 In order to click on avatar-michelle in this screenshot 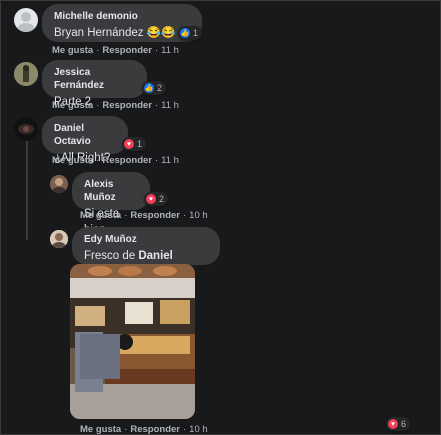, I will do `click(26, 20)`.